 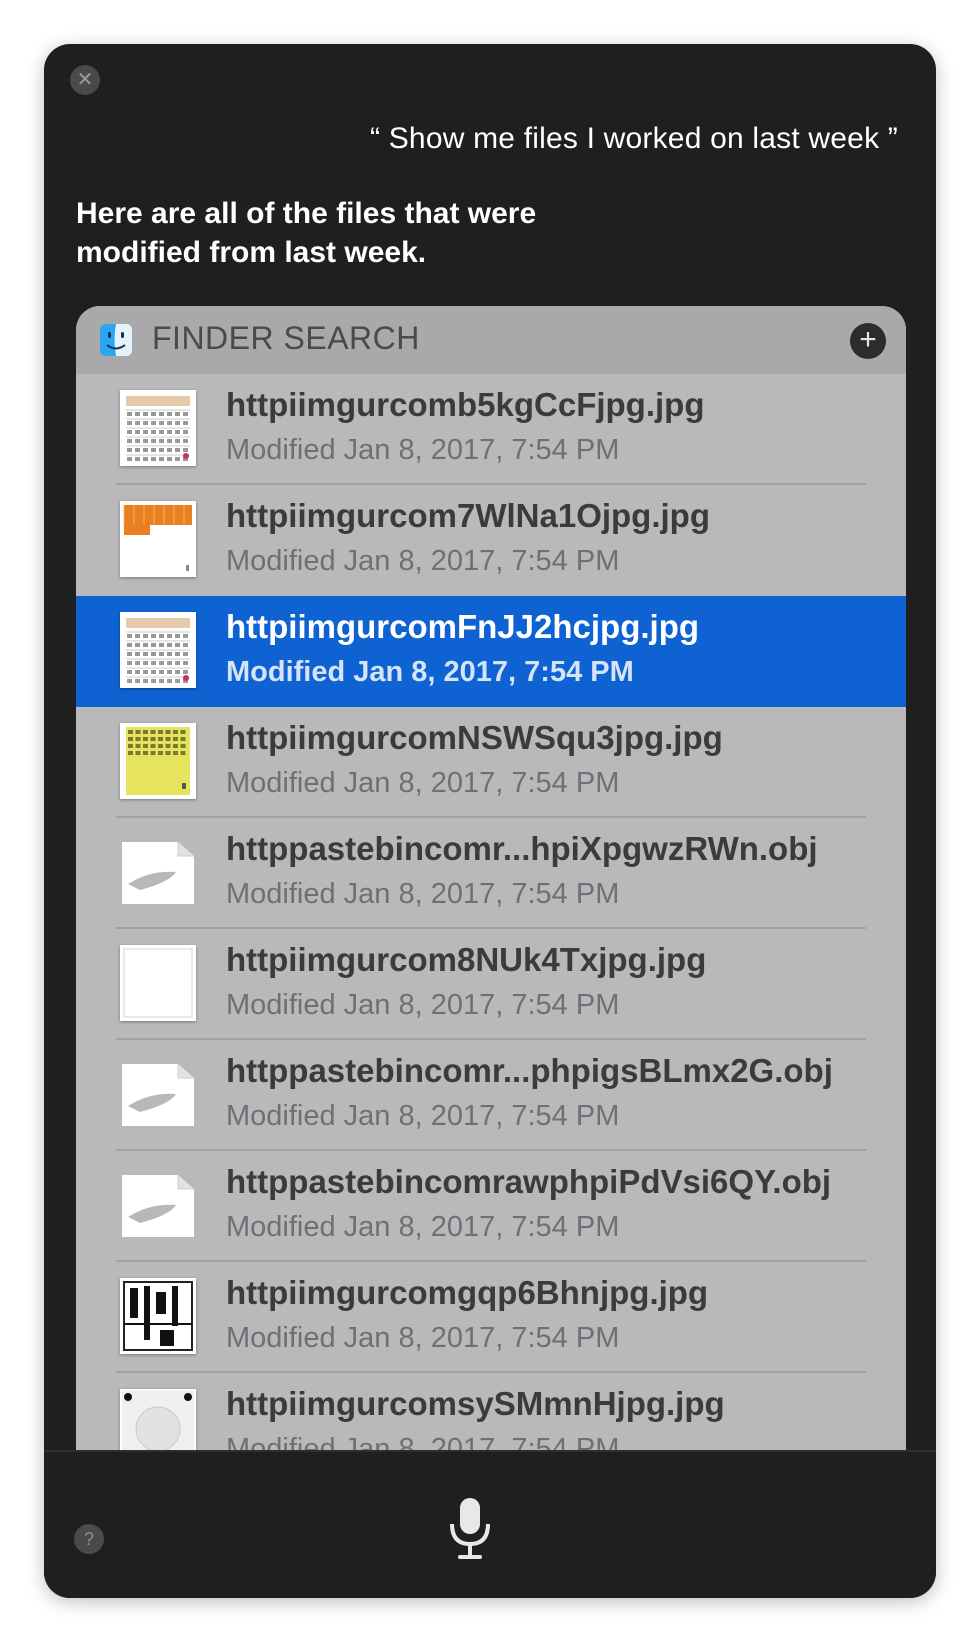 What do you see at coordinates (286, 338) in the screenshot?
I see `panel-title: FINDER SEARCH` at bounding box center [286, 338].